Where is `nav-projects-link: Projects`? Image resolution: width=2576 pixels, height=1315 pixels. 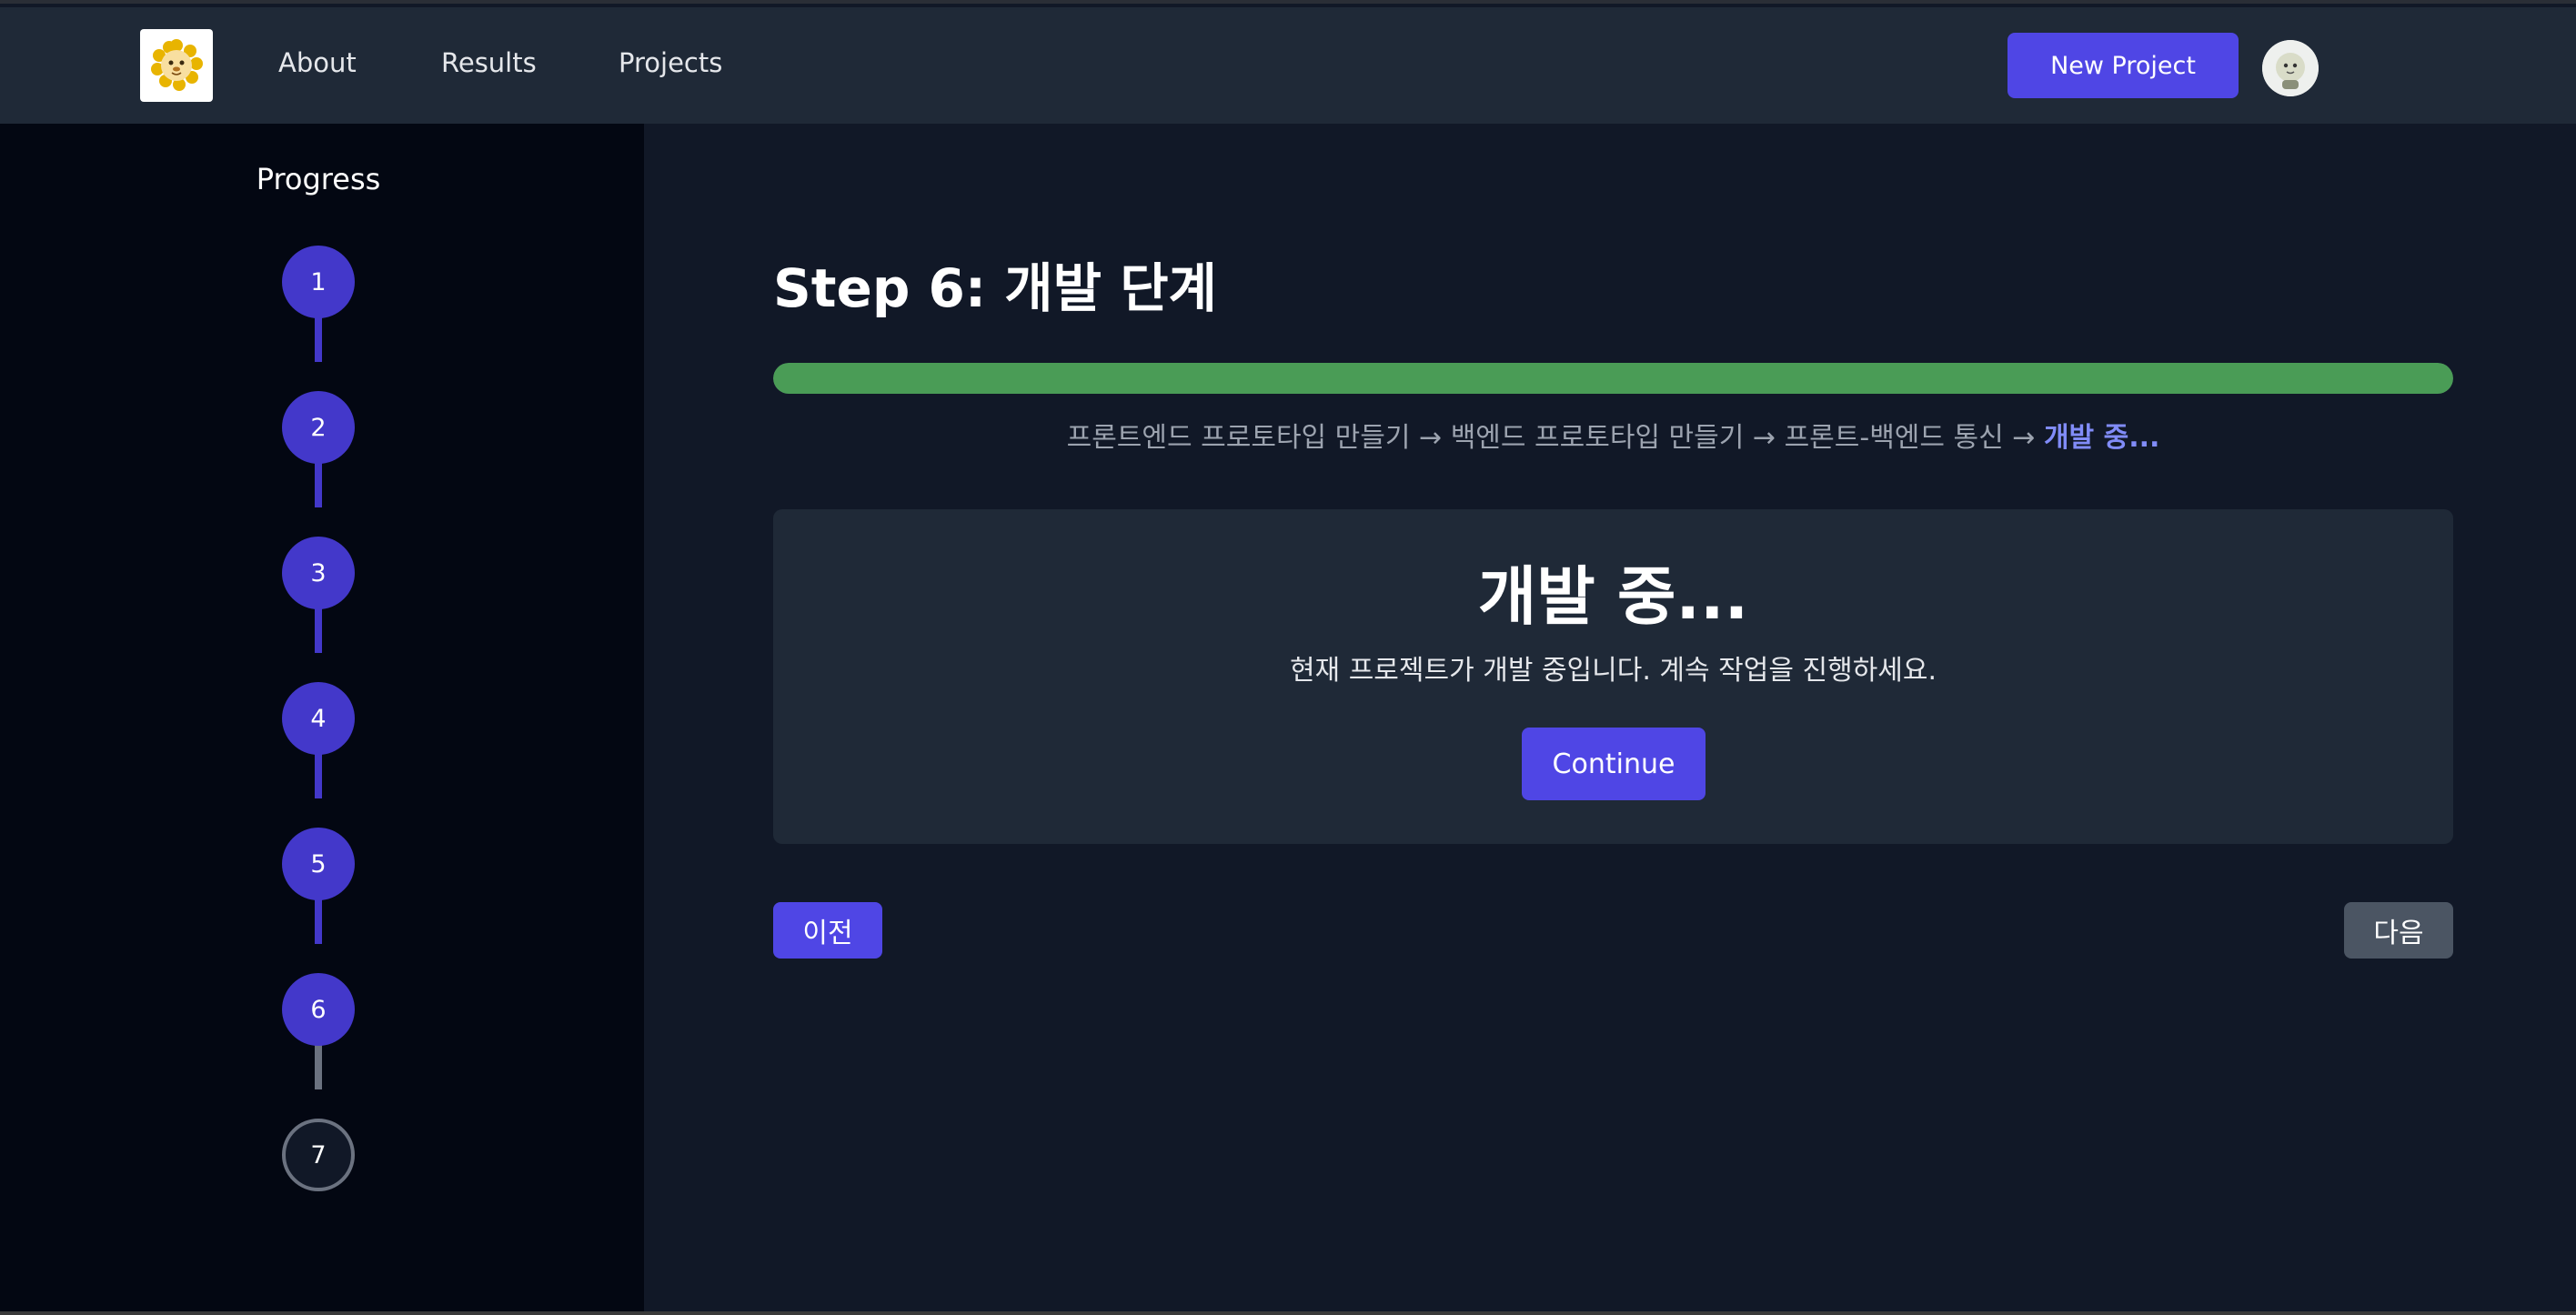
nav-projects-link: Projects is located at coordinates (670, 62).